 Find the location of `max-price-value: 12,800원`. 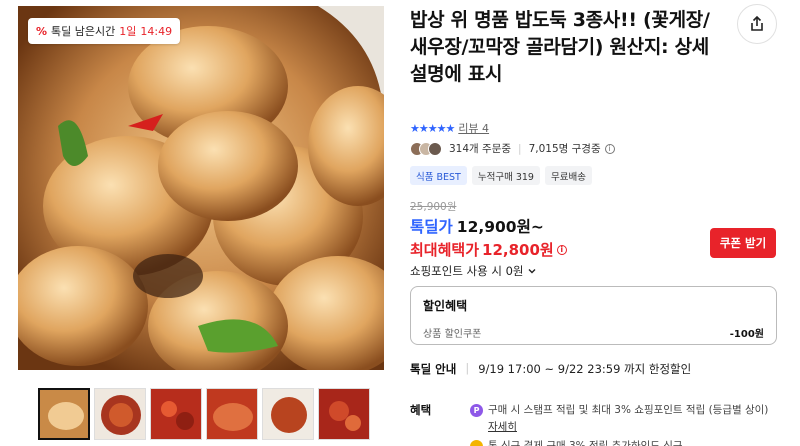

max-price-value: 12,800원 is located at coordinates (518, 250).